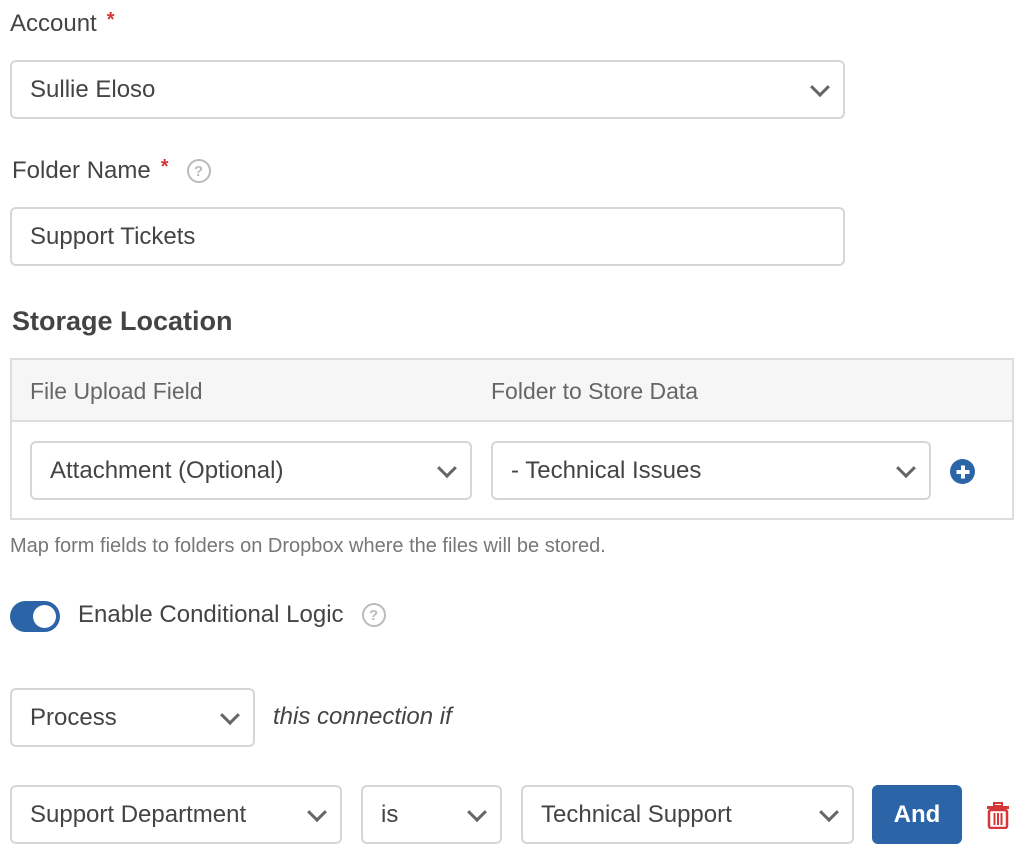  I want to click on column-header-file-upload-field: File Upload Field, so click(116, 391).